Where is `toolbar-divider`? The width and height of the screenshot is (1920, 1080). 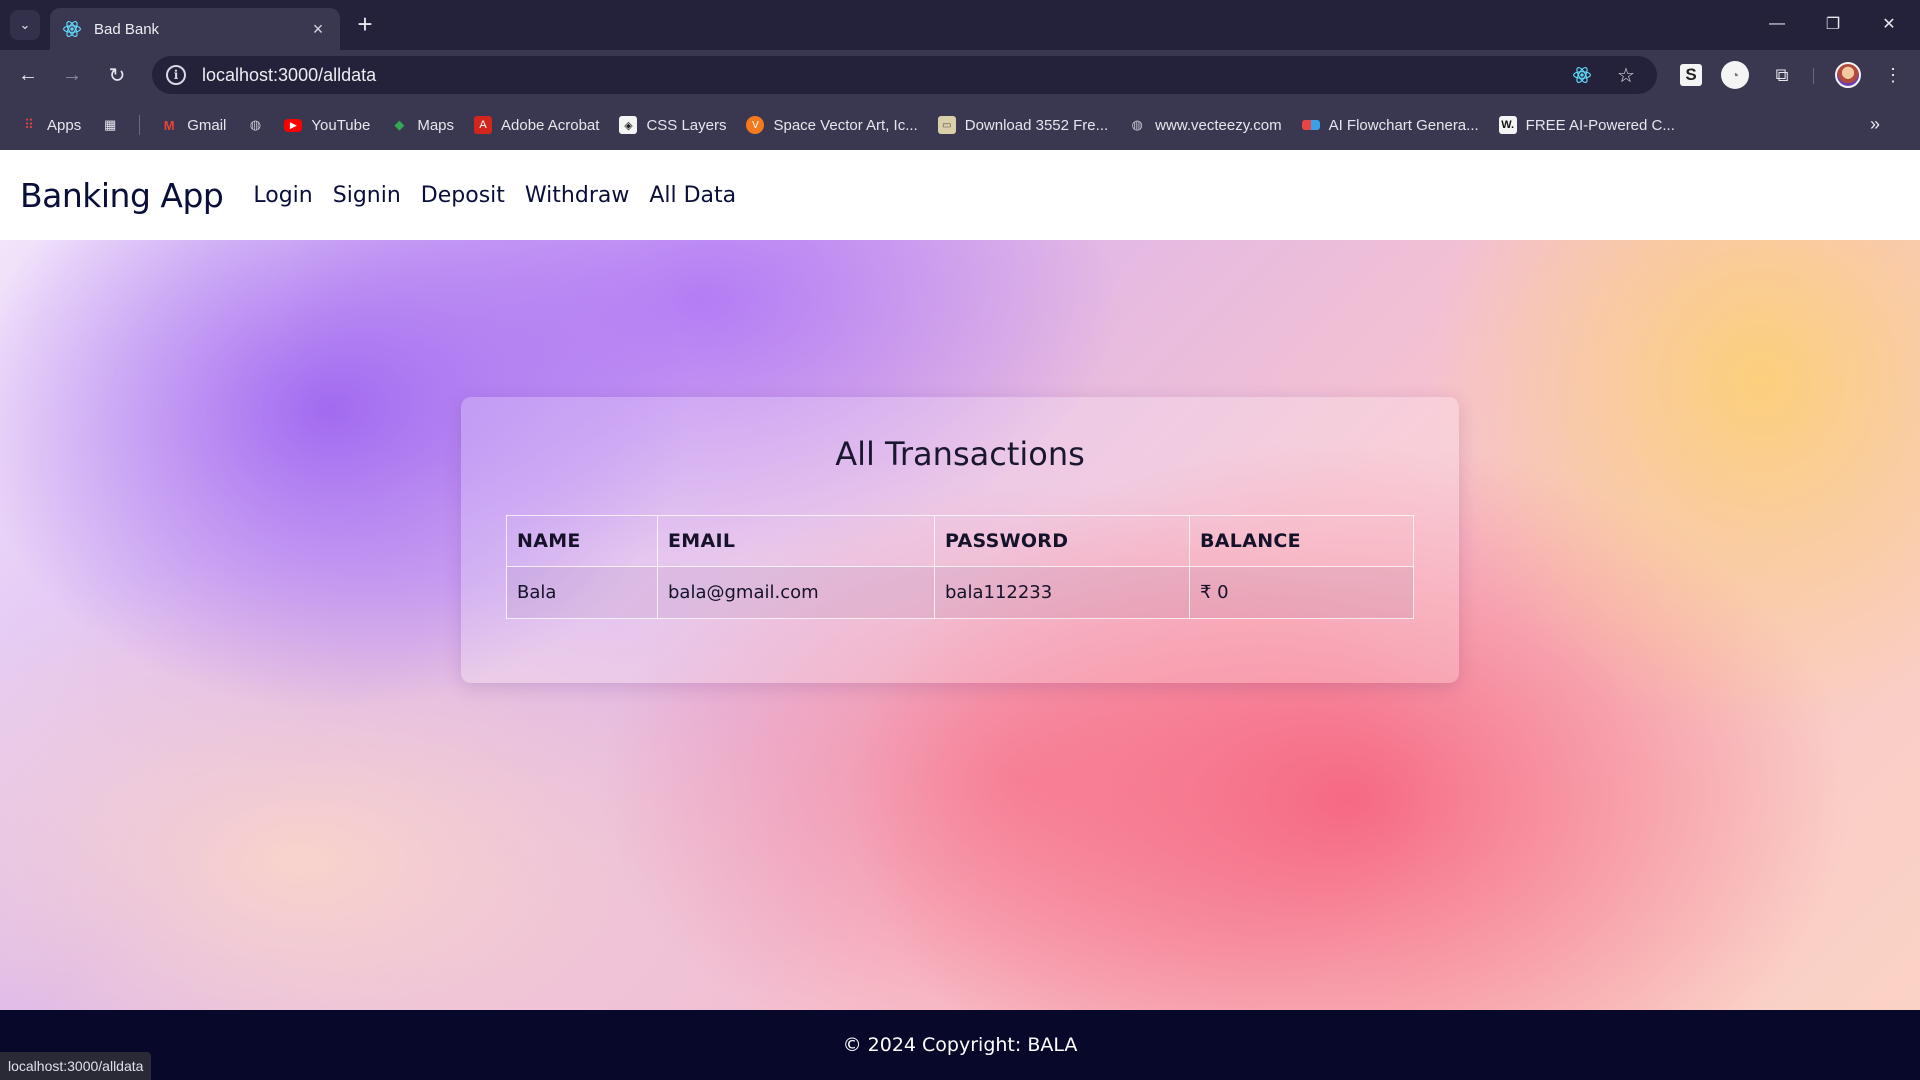 toolbar-divider is located at coordinates (1813, 76).